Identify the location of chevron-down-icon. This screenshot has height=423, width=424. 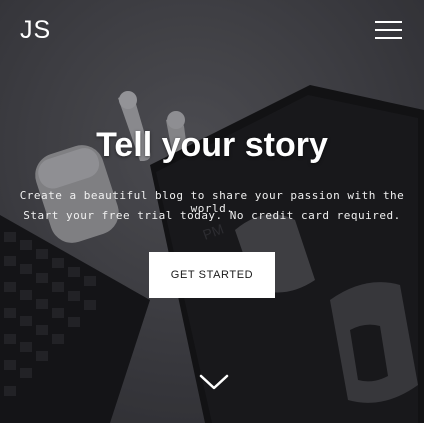
(214, 382).